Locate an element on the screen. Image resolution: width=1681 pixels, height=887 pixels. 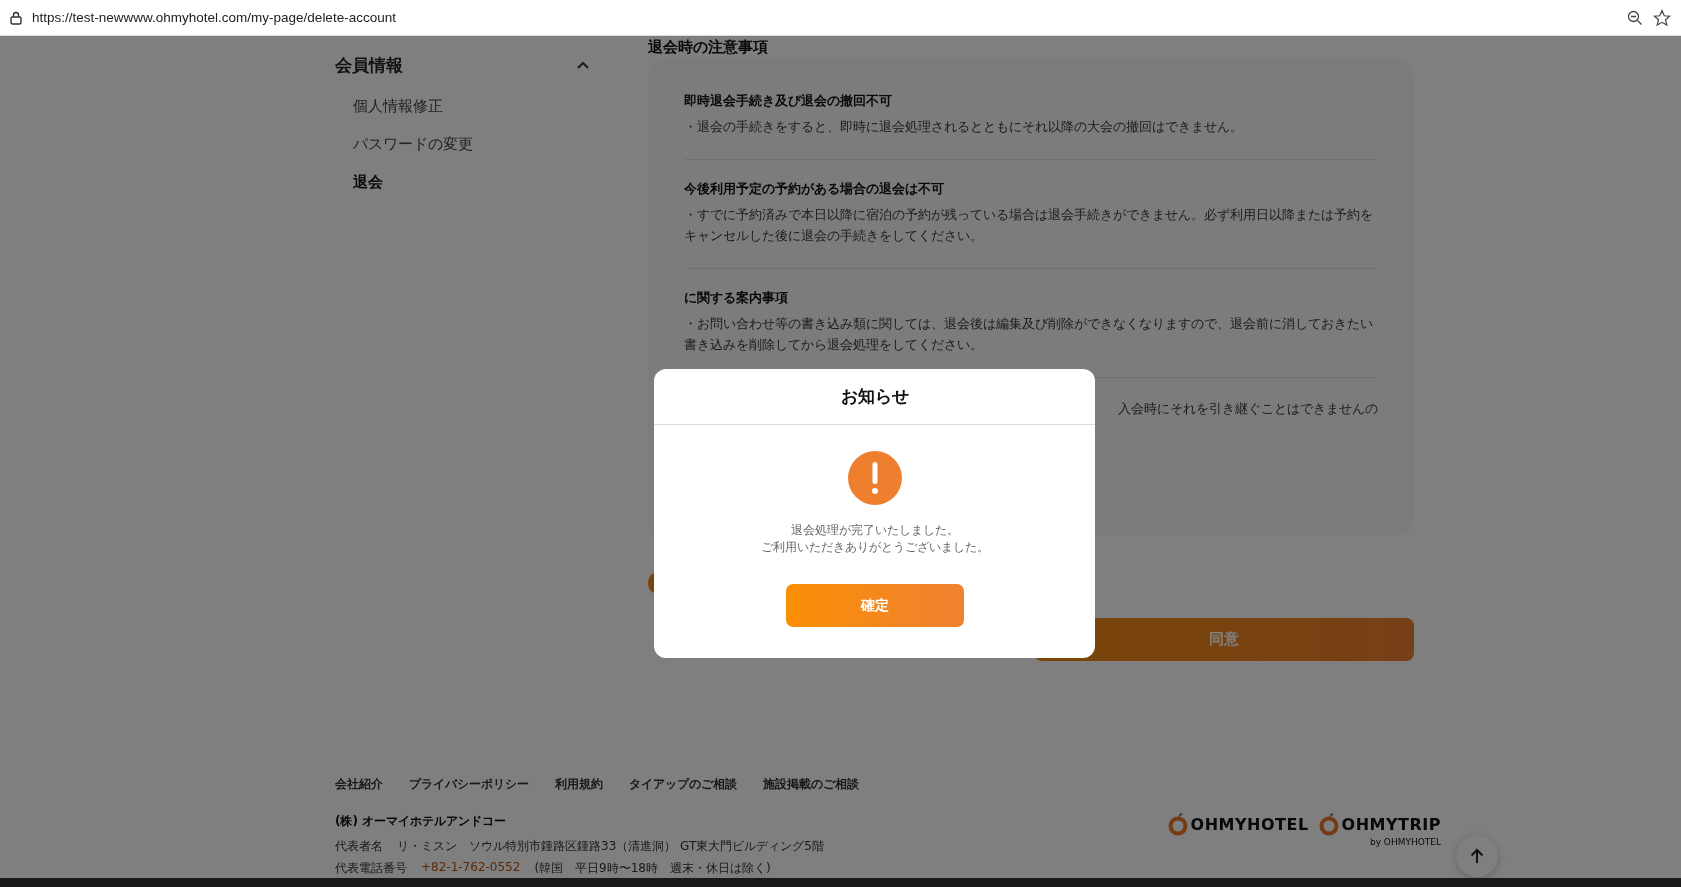
zoom-out-icon is located at coordinates (1635, 17).